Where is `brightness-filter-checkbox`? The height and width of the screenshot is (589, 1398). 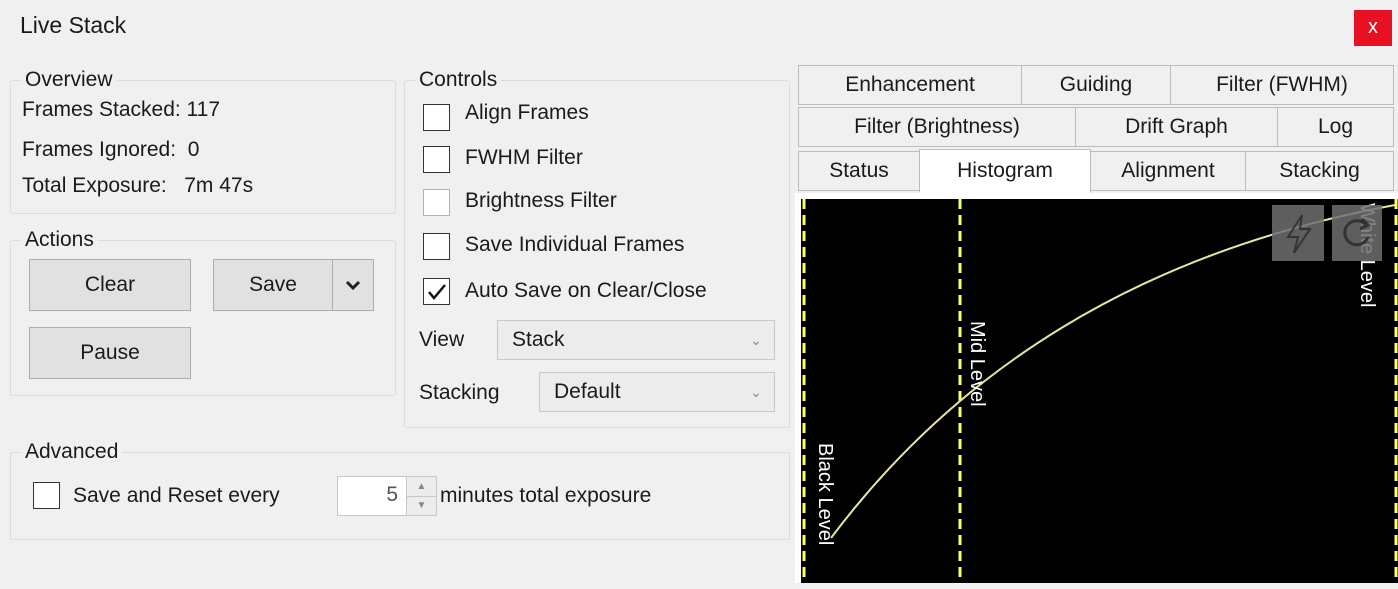 brightness-filter-checkbox is located at coordinates (436, 202).